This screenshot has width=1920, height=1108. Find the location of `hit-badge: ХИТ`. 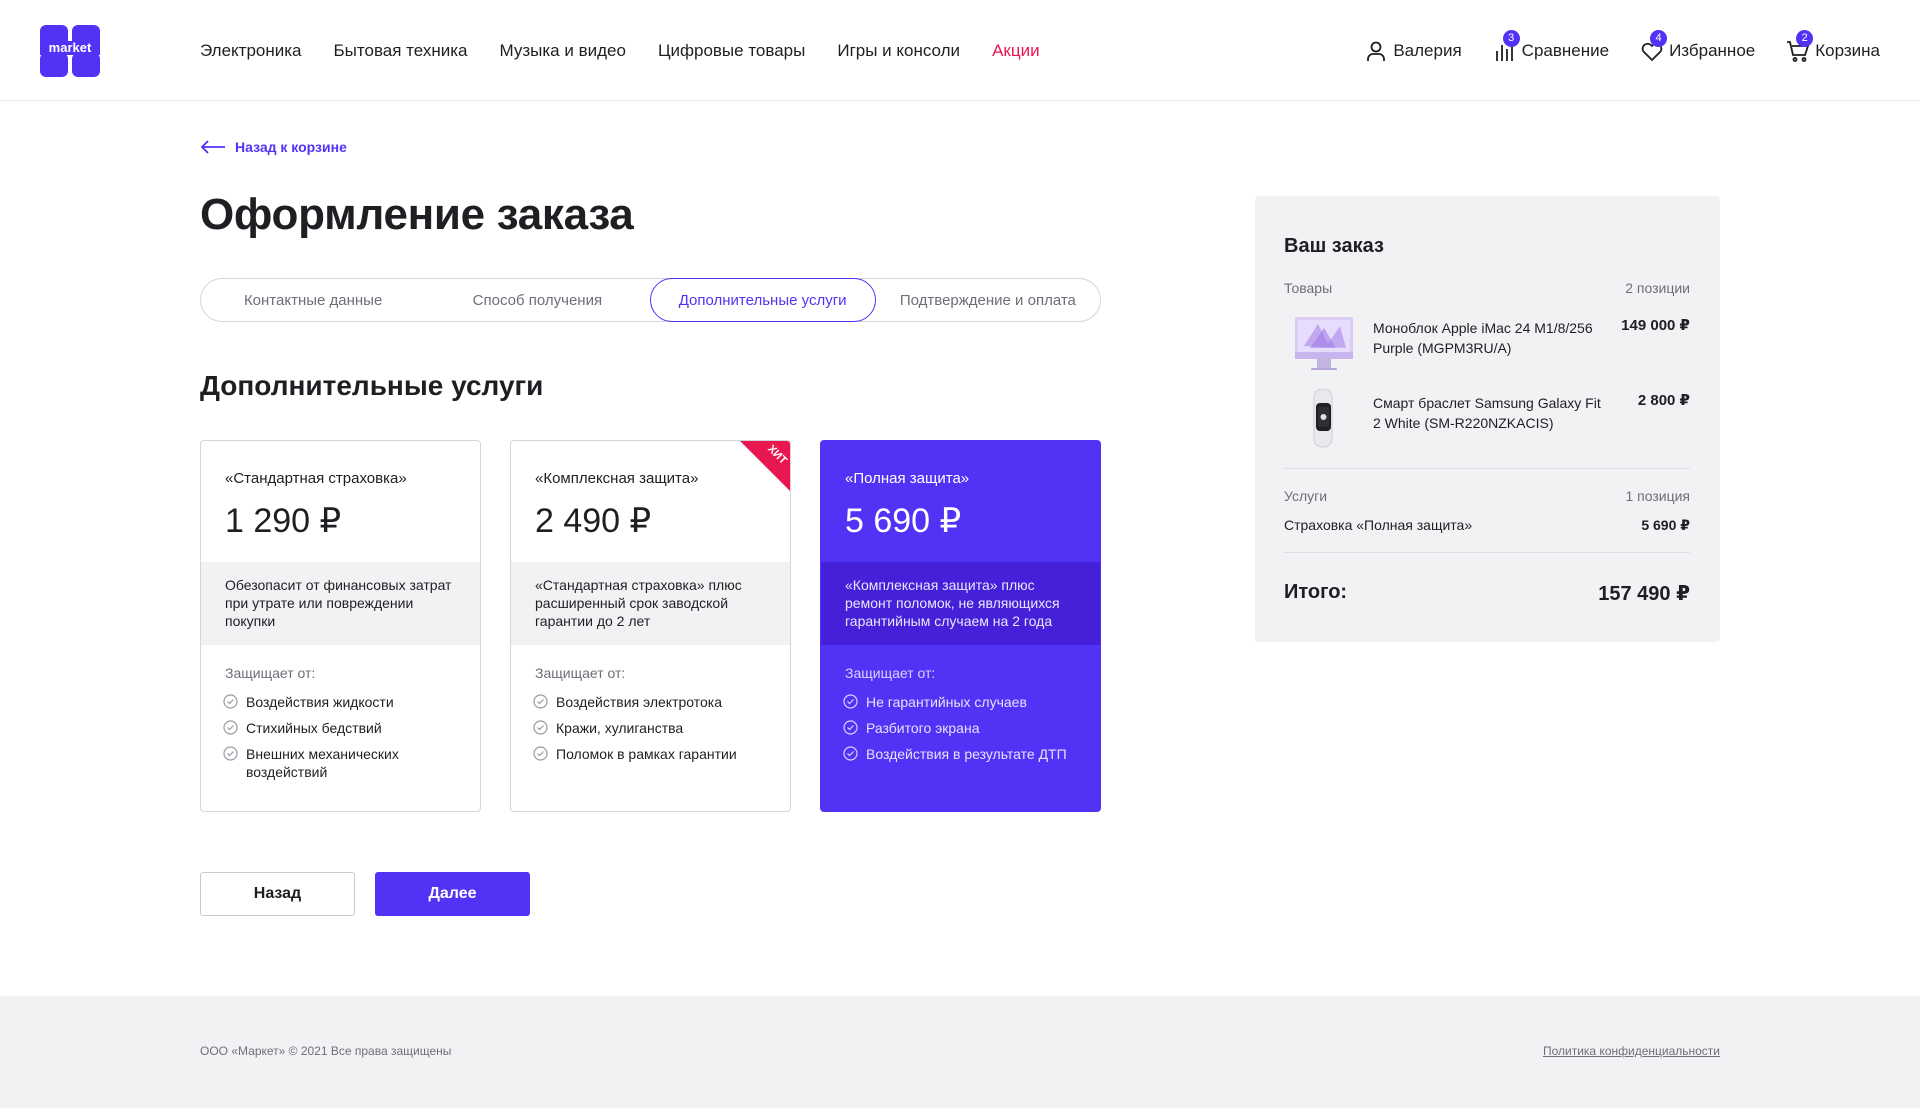

hit-badge: ХИТ is located at coordinates (765, 466).